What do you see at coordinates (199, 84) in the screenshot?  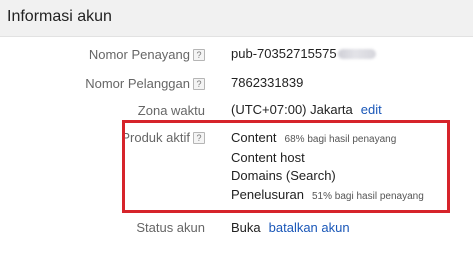 I see `customer-id-help-icon: ?` at bounding box center [199, 84].